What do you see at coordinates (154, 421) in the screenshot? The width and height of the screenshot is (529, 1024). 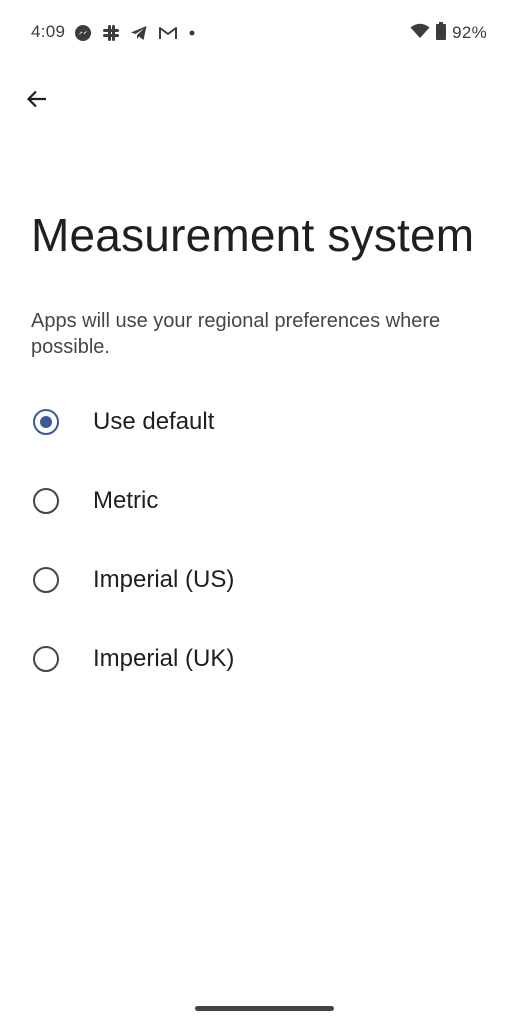 I see `option-label: Use default` at bounding box center [154, 421].